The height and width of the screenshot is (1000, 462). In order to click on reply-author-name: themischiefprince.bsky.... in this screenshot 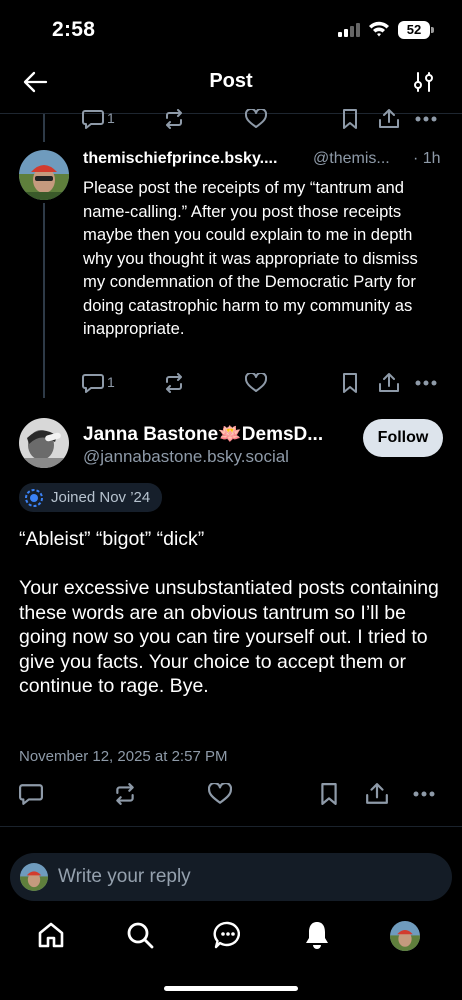, I will do `click(180, 159)`.